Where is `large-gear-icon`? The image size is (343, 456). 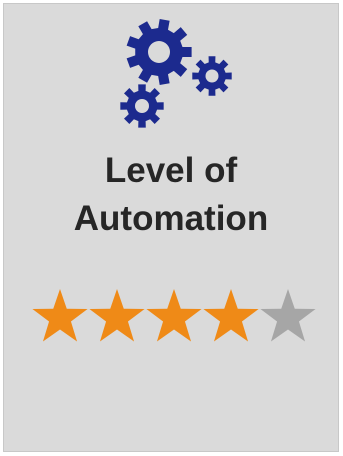
large-gear-icon is located at coordinates (159, 52).